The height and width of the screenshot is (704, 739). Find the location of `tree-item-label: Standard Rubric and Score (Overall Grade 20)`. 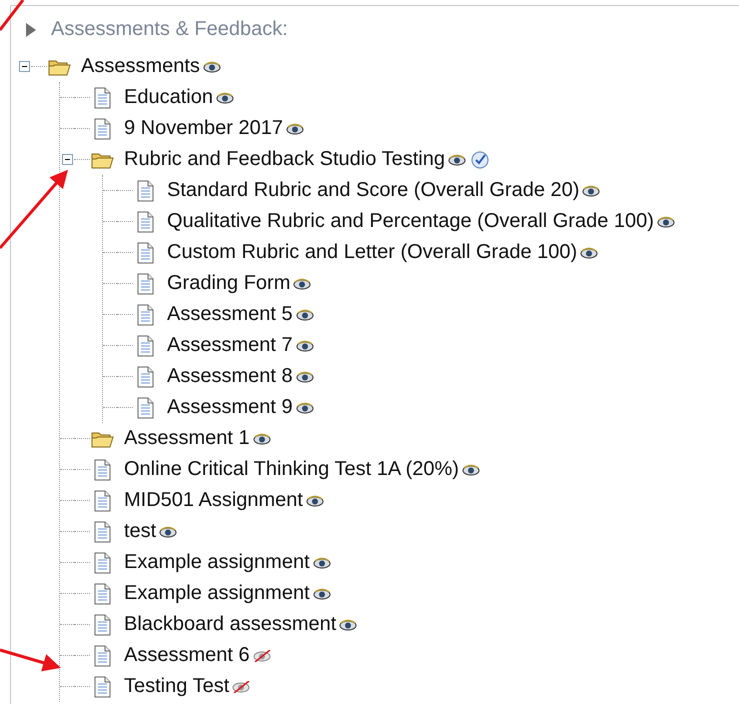

tree-item-label: Standard Rubric and Score (Overall Grade 20) is located at coordinates (373, 190).